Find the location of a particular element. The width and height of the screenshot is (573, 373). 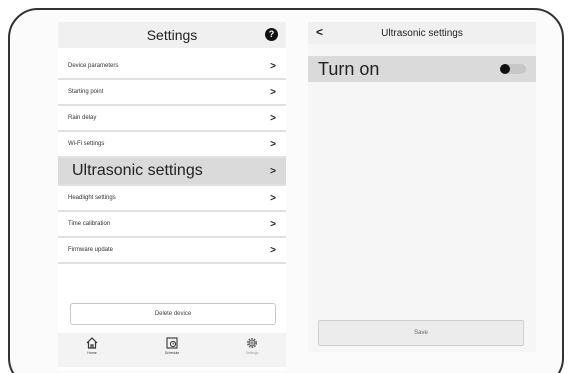

home-icon is located at coordinates (92, 343).